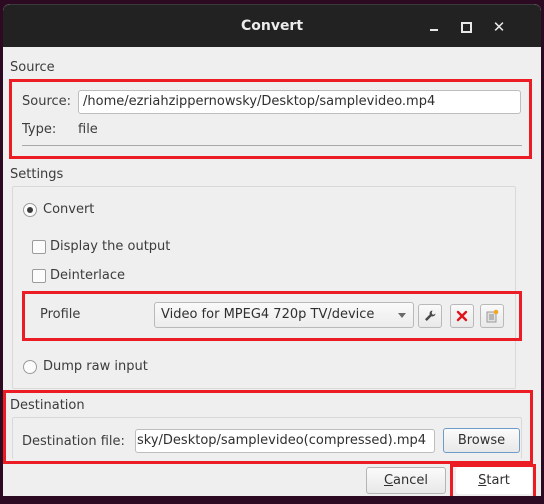 The image size is (544, 504). I want to click on new-profile-icon, so click(492, 316).